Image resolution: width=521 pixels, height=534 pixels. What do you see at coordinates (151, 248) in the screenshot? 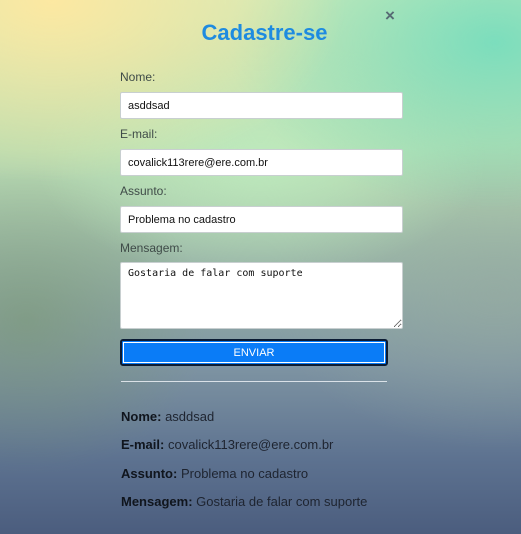
I see `mensagem-label: Mensagem:` at bounding box center [151, 248].